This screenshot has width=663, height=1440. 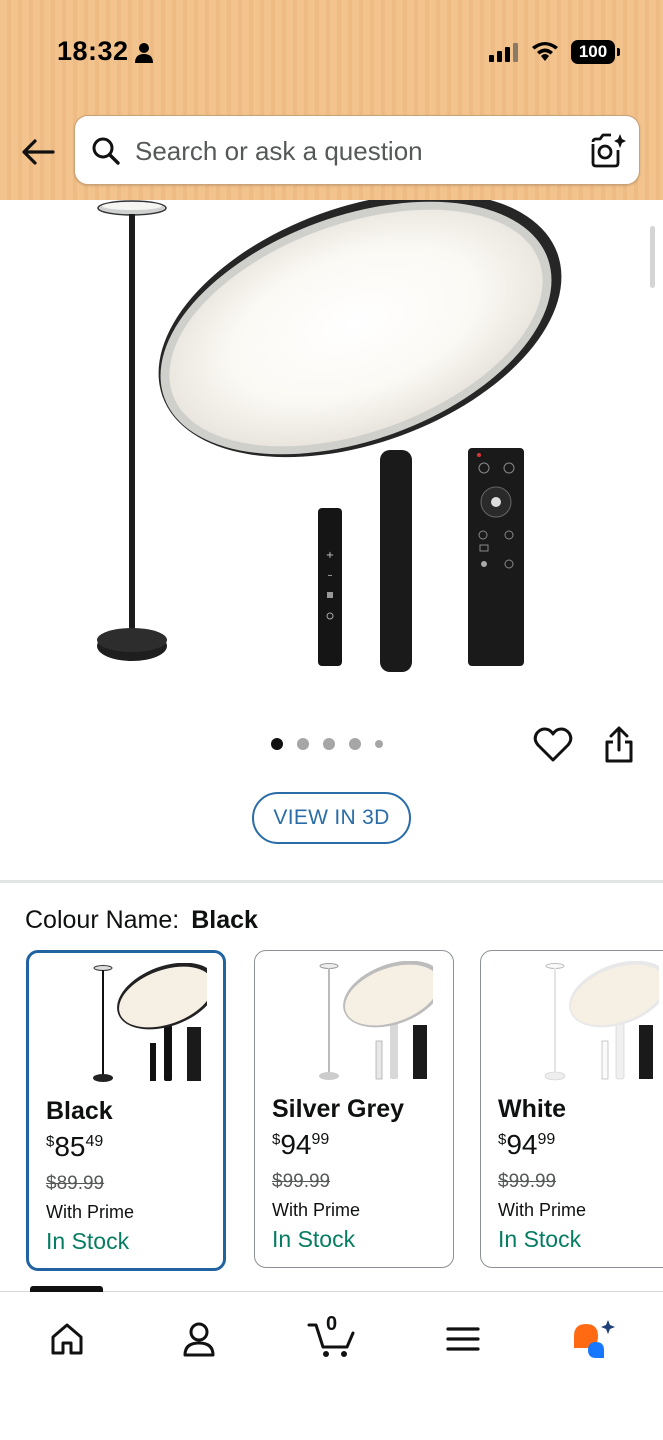 I want to click on colour-name-label: Colour Name: Black, so click(x=141, y=920).